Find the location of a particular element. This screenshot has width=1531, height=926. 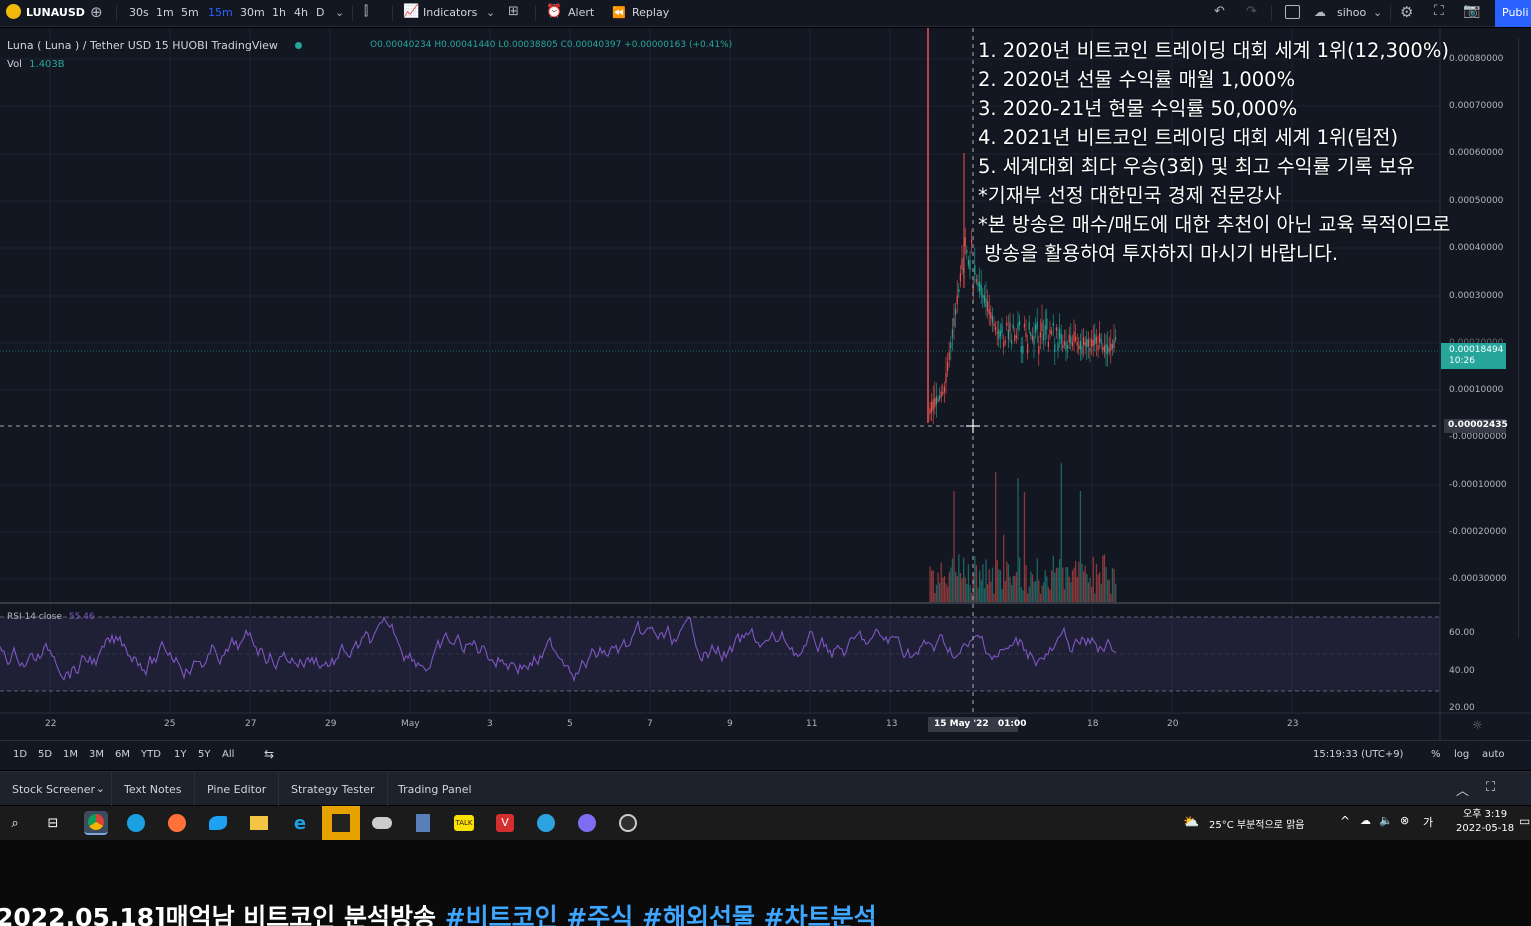

interval-1h: 1h is located at coordinates (279, 12).